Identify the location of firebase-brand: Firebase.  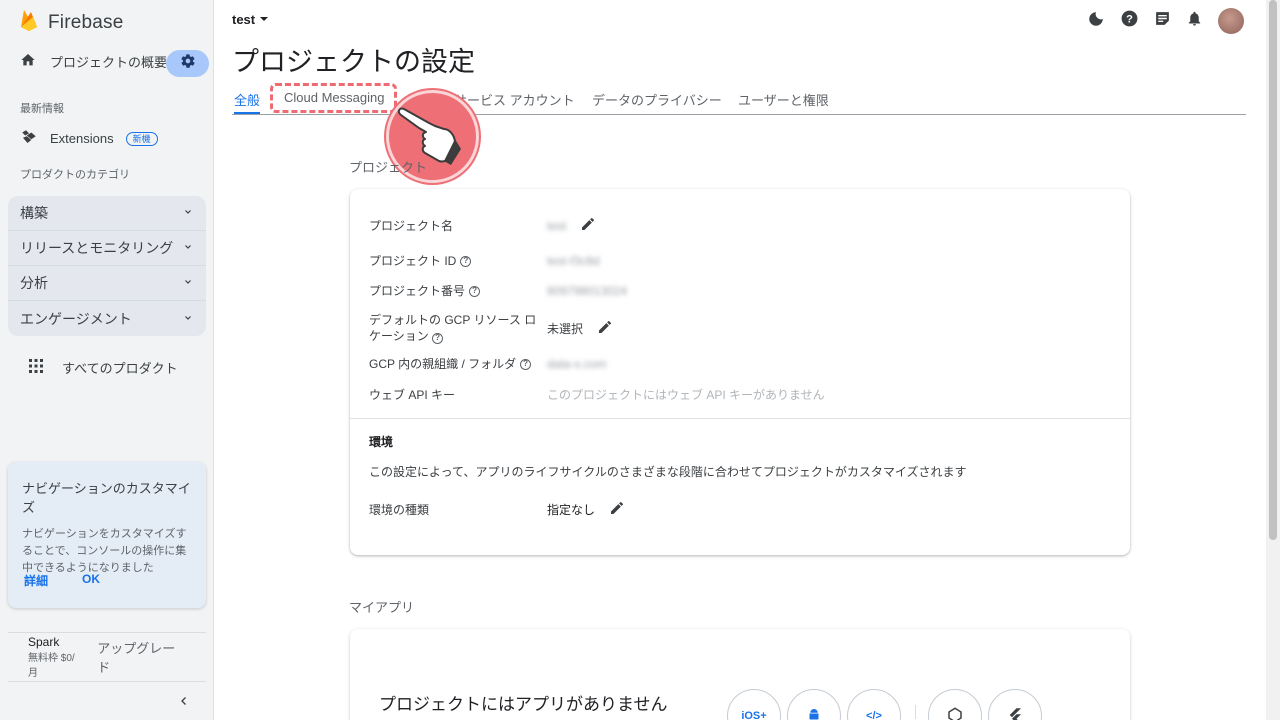
(72, 22).